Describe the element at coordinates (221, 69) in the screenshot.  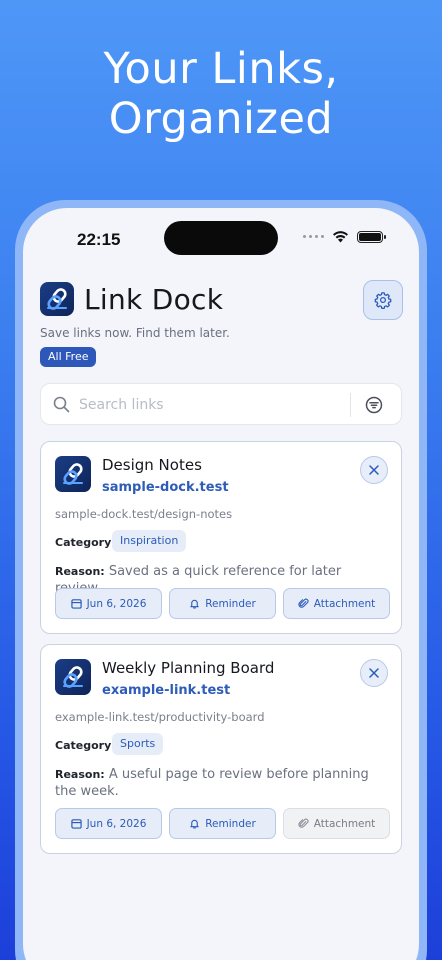
I see `hero-line-1: Your Links,` at that location.